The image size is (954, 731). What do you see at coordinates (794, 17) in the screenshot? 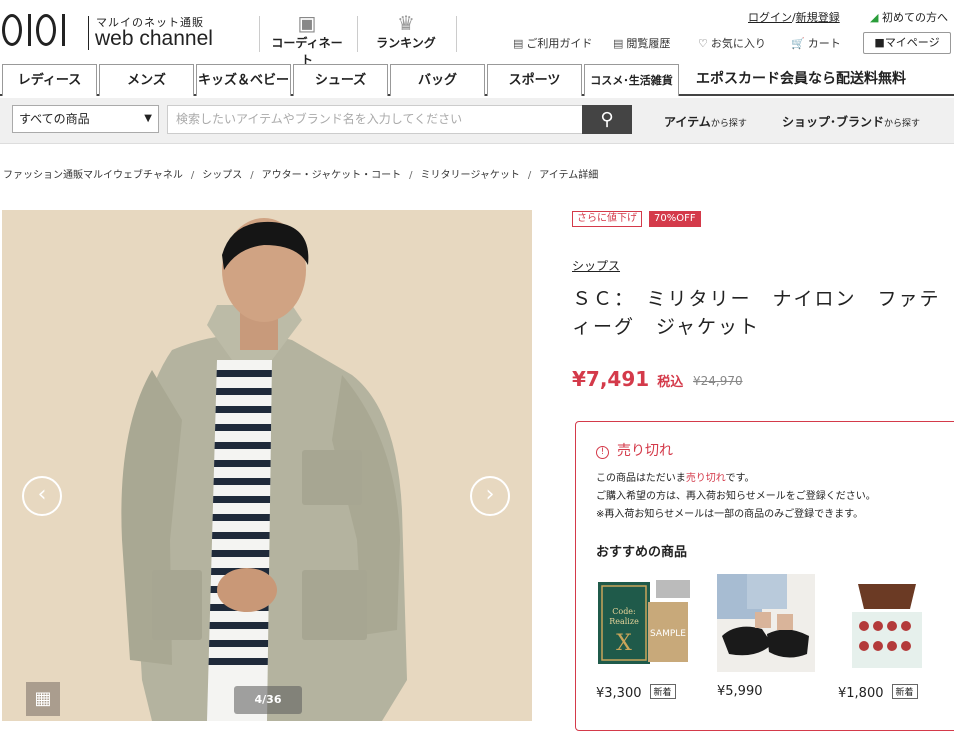
I see `auth-links: ログイン/新規登録` at bounding box center [794, 17].